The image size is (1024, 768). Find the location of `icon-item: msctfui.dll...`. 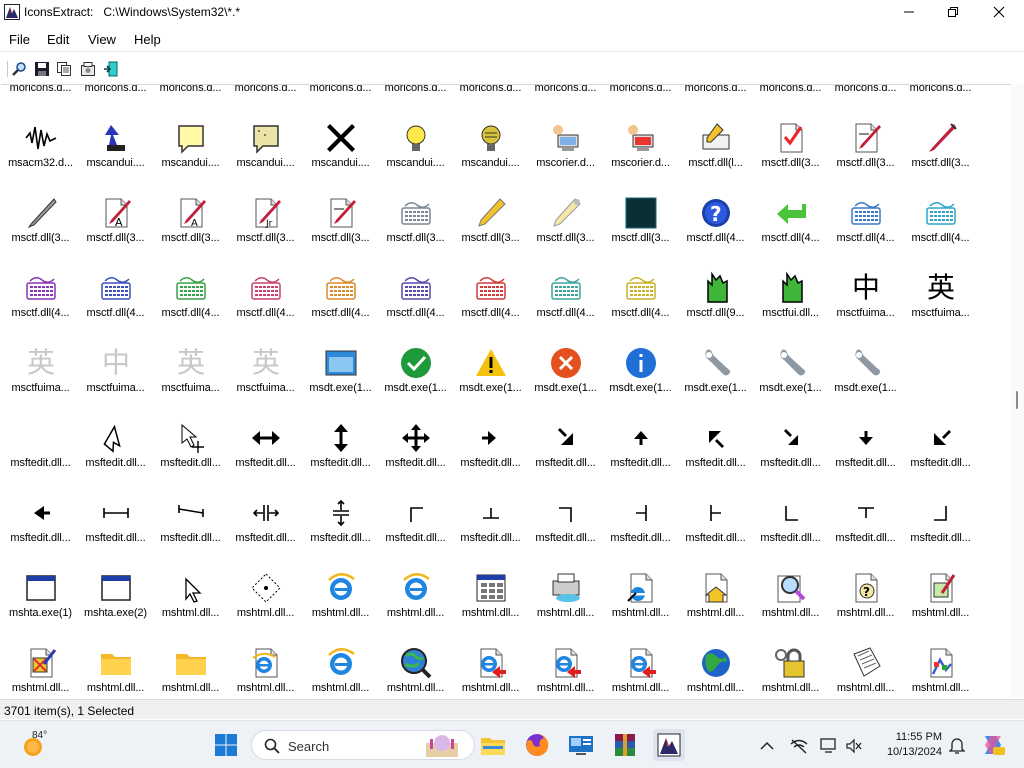

icon-item: msctfui.dll... is located at coordinates (790, 280).